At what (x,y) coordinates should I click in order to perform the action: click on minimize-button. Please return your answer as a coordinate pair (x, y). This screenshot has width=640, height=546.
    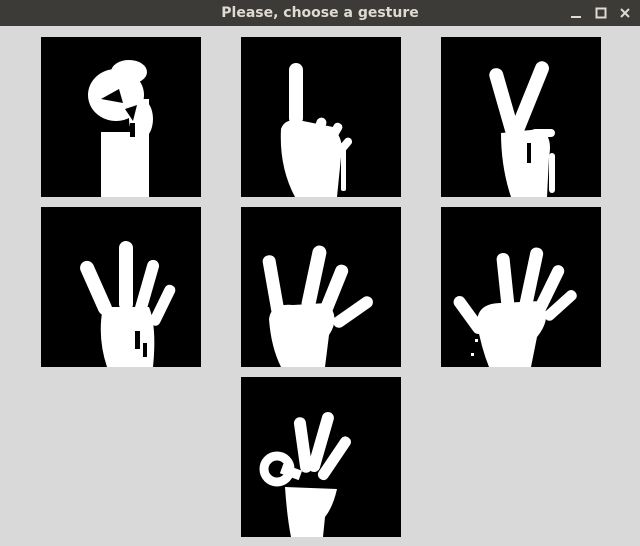
    Looking at the image, I should click on (576, 13).